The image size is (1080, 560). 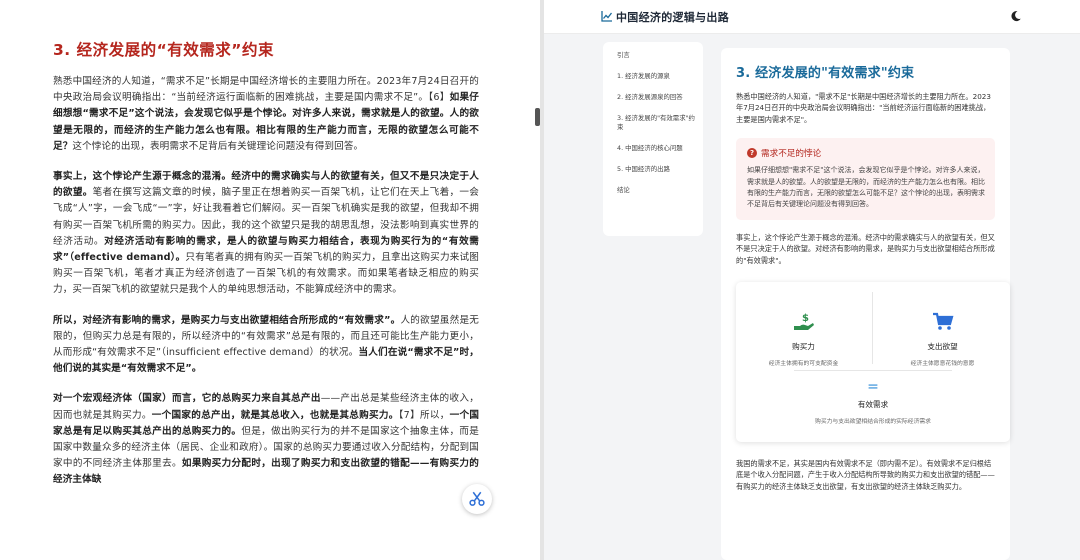 What do you see at coordinates (812, 17) in the screenshot?
I see `app-header: 中国经济的逻辑与出路` at bounding box center [812, 17].